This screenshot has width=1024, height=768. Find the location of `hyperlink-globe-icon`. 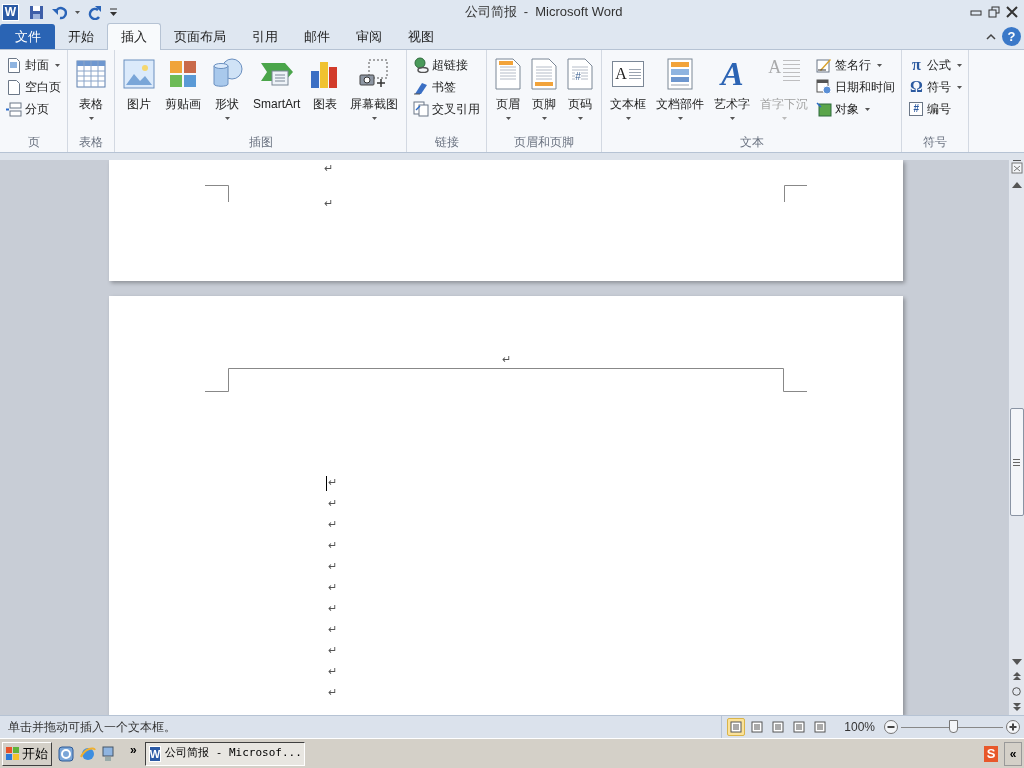

hyperlink-globe-icon is located at coordinates (421, 65).